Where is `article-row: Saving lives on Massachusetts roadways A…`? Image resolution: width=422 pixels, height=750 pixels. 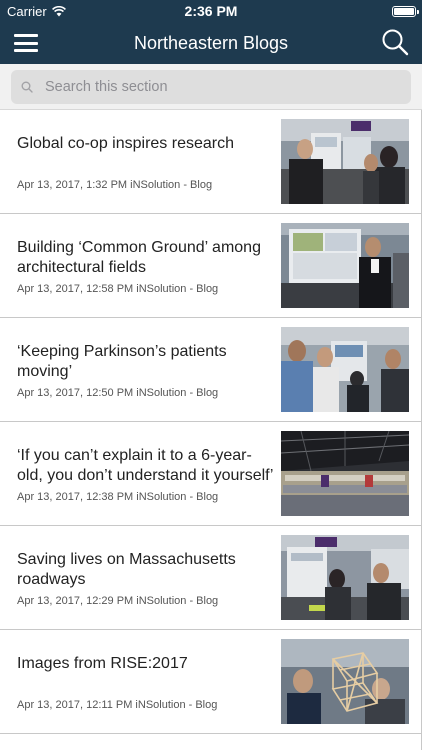 article-row: Saving lives on Massachusetts roadways A… is located at coordinates (211, 578).